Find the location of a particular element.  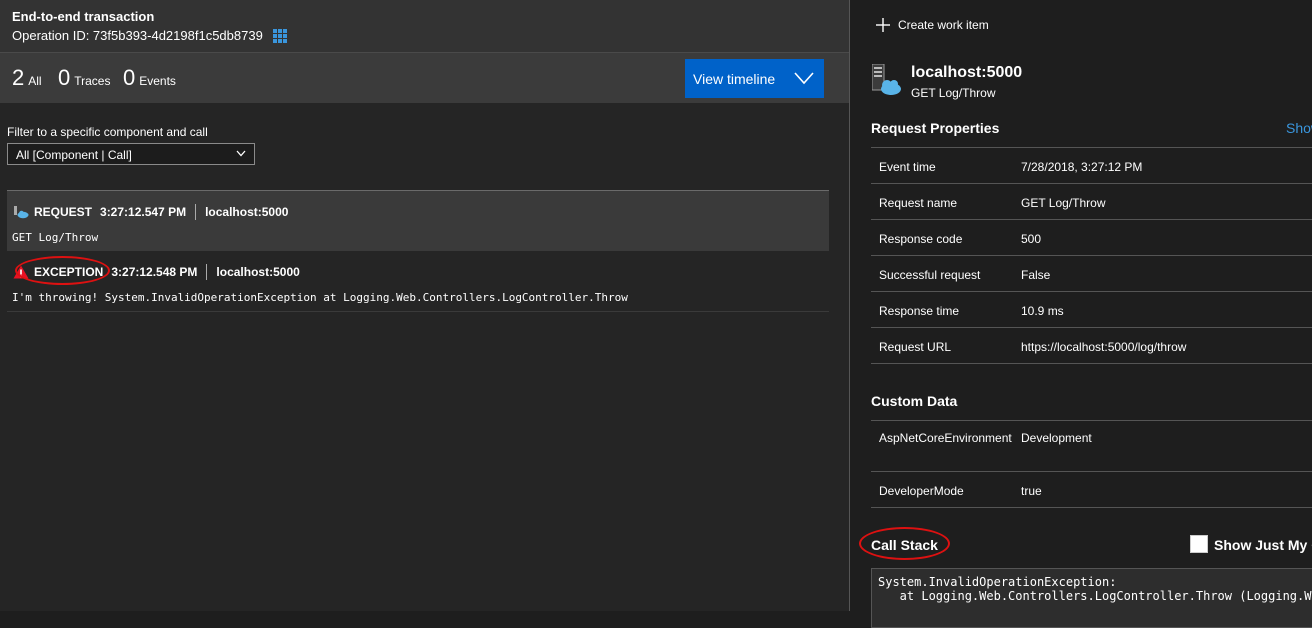

exception-highlight-oval is located at coordinates (62, 270).